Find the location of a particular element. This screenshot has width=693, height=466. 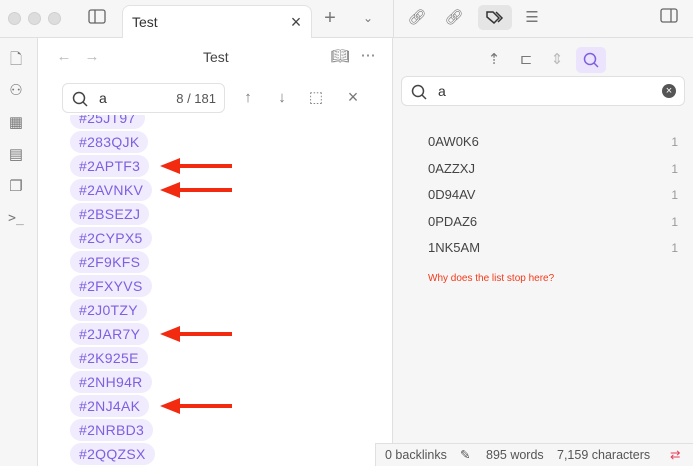

tag-pill: #283QJK is located at coordinates (109, 142).